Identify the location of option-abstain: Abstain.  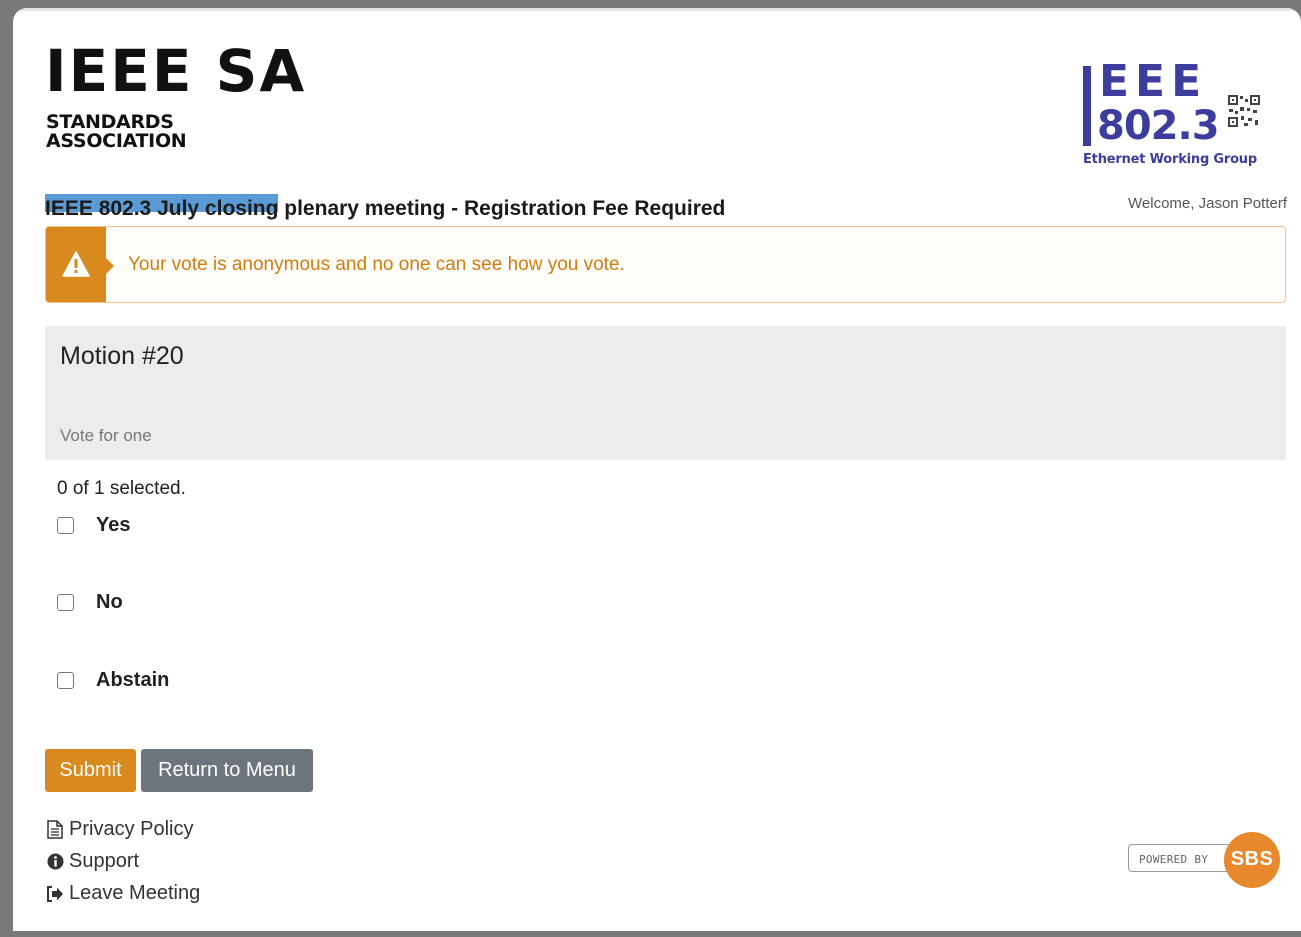
(113, 680).